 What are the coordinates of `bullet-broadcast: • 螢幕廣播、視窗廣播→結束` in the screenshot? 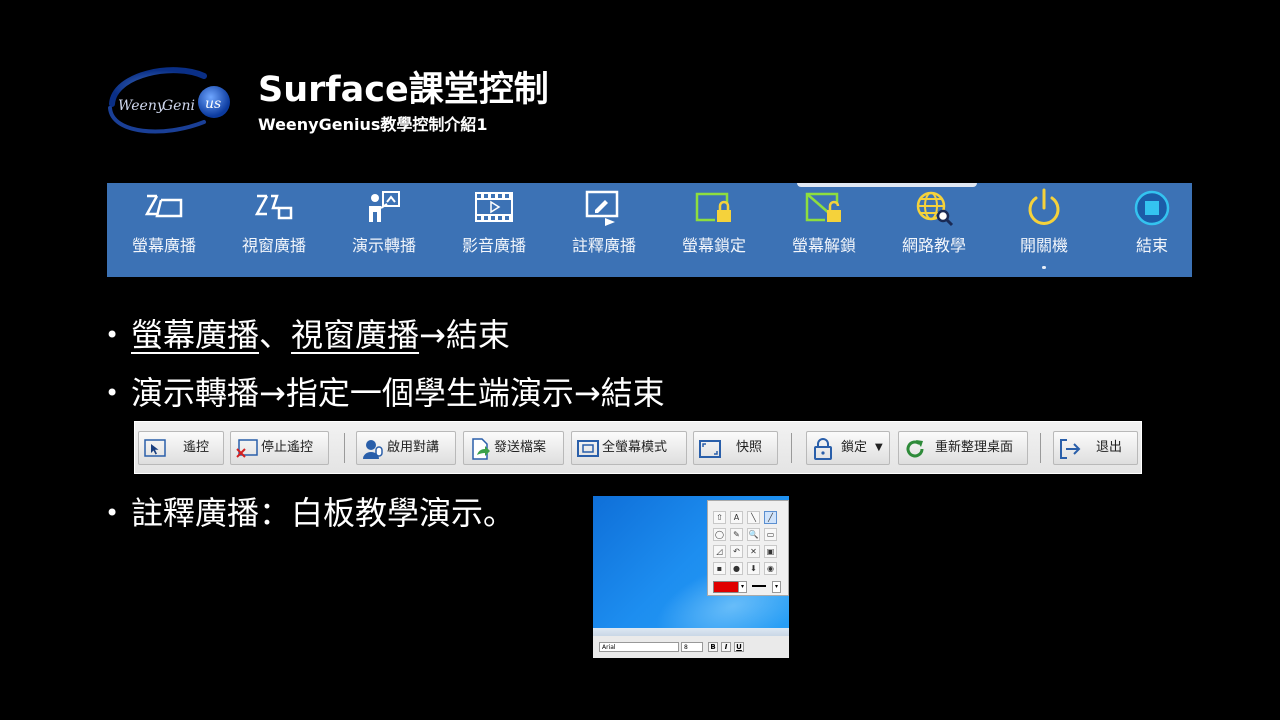 It's located at (307, 335).